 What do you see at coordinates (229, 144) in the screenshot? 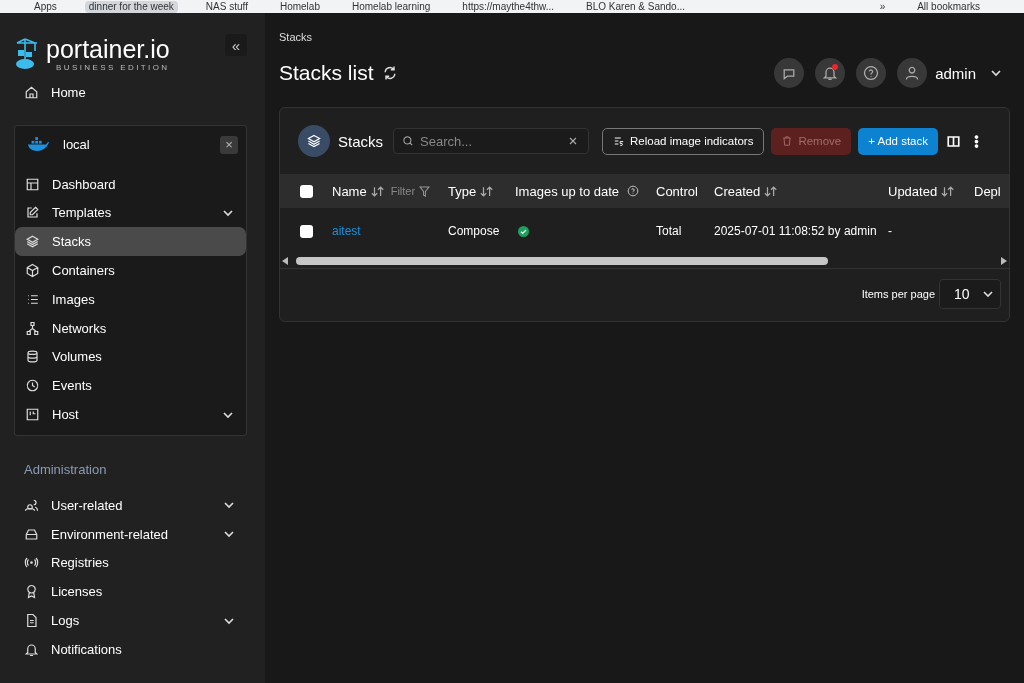
I see `close-button: ×` at bounding box center [229, 144].